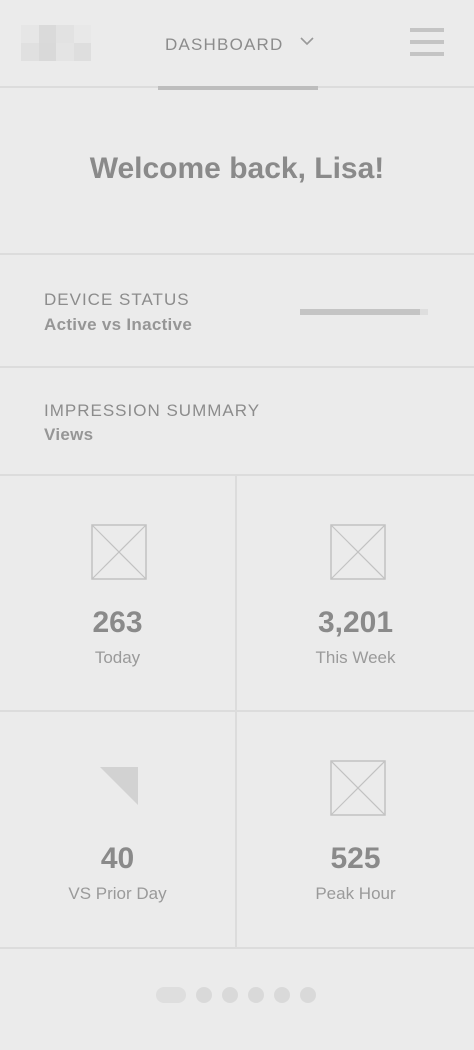 This screenshot has height=1050, width=474. Describe the element at coordinates (355, 657) in the screenshot. I see `stat-label: This Week` at that location.